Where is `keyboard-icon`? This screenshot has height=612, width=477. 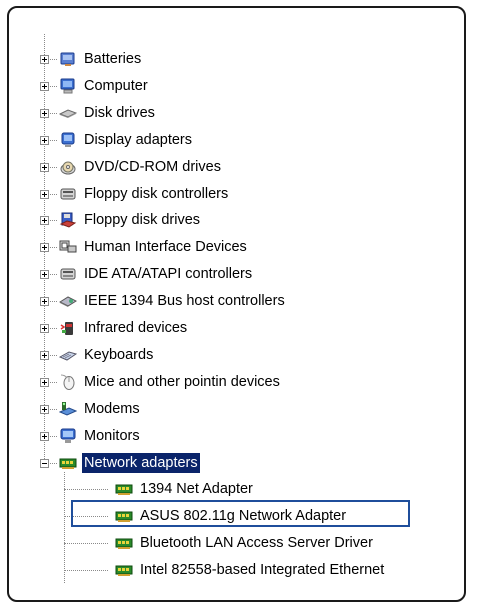 keyboard-icon is located at coordinates (68, 355).